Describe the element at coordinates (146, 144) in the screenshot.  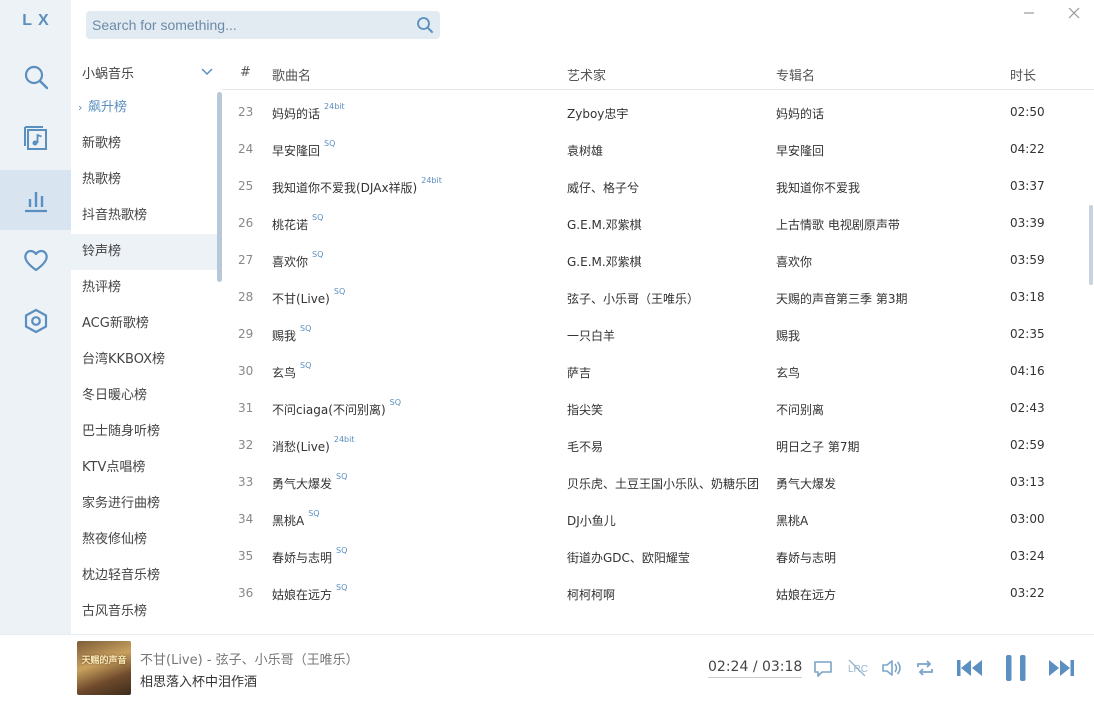
I see `leaderboard-item: 新歌榜` at that location.